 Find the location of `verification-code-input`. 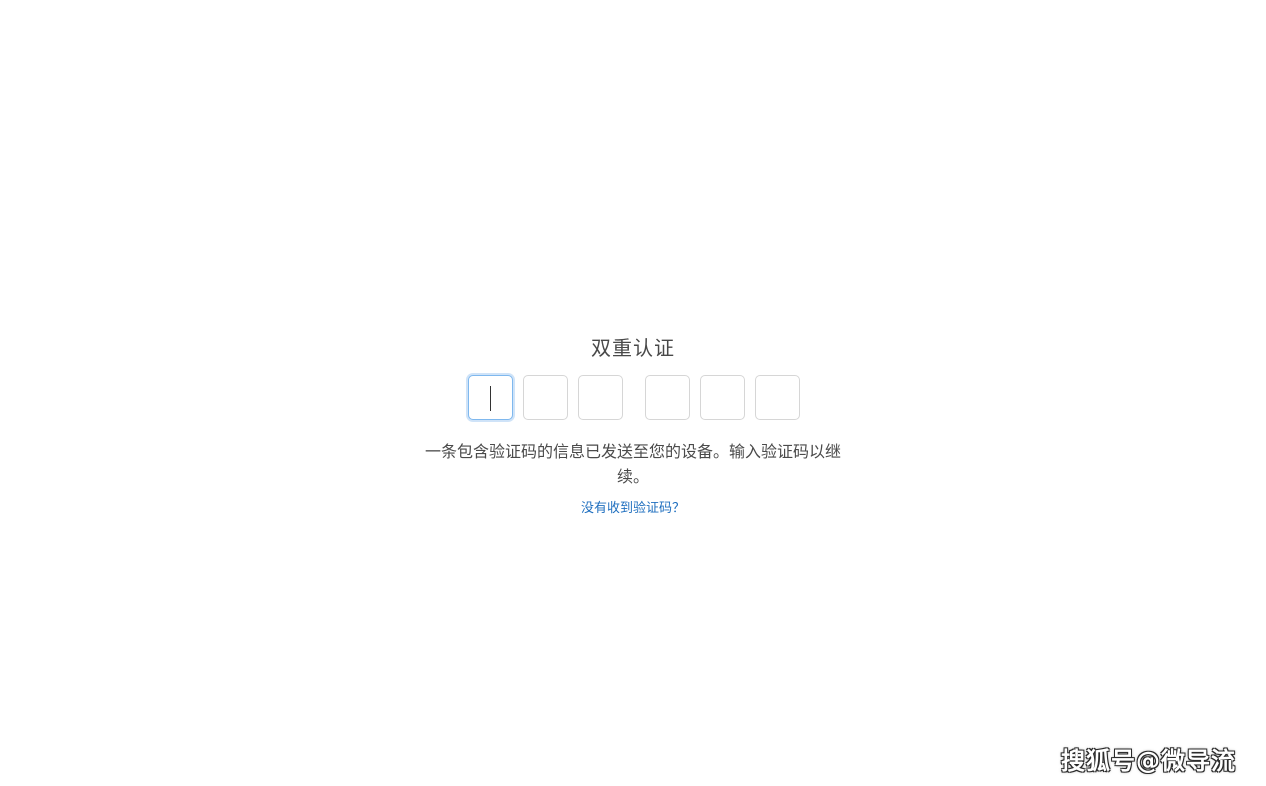

verification-code-input is located at coordinates (633, 397).